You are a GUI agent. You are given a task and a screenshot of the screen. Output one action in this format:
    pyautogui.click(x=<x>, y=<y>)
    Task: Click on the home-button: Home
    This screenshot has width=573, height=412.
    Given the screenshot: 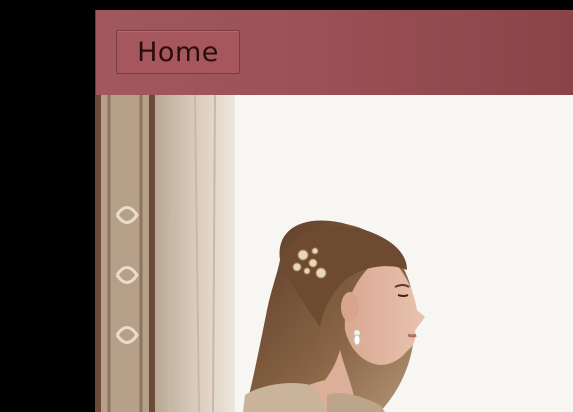 What is the action you would take?
    pyautogui.click(x=178, y=52)
    